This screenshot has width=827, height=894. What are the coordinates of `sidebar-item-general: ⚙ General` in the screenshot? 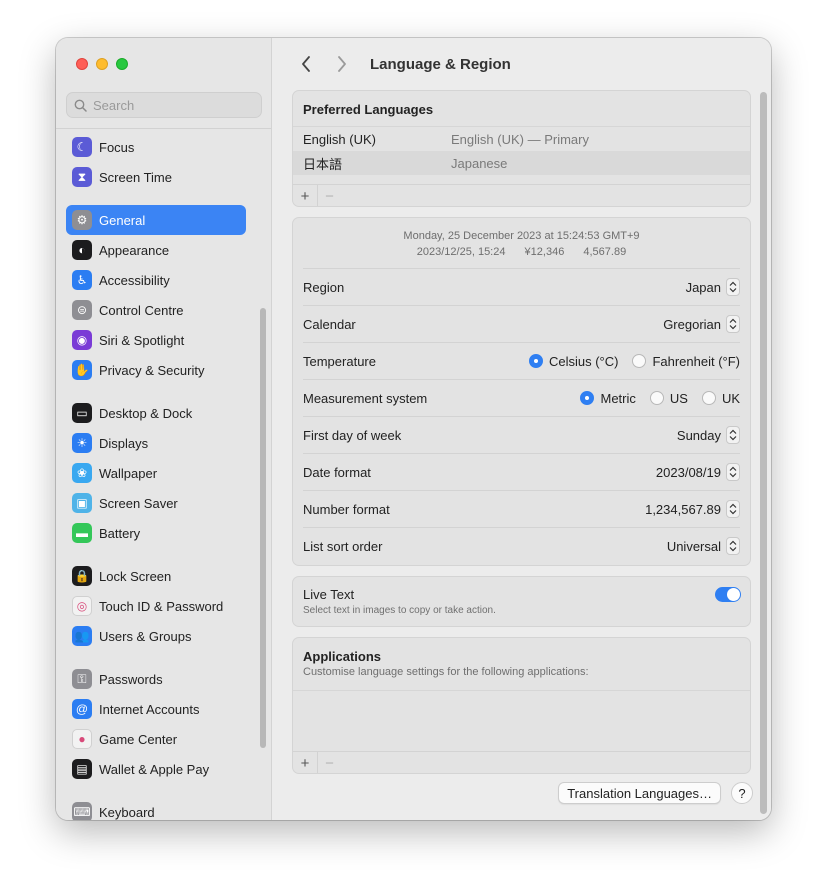 It's located at (156, 220).